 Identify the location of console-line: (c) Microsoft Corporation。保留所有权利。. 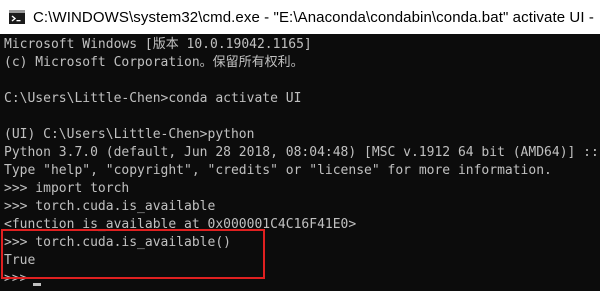
(154, 62).